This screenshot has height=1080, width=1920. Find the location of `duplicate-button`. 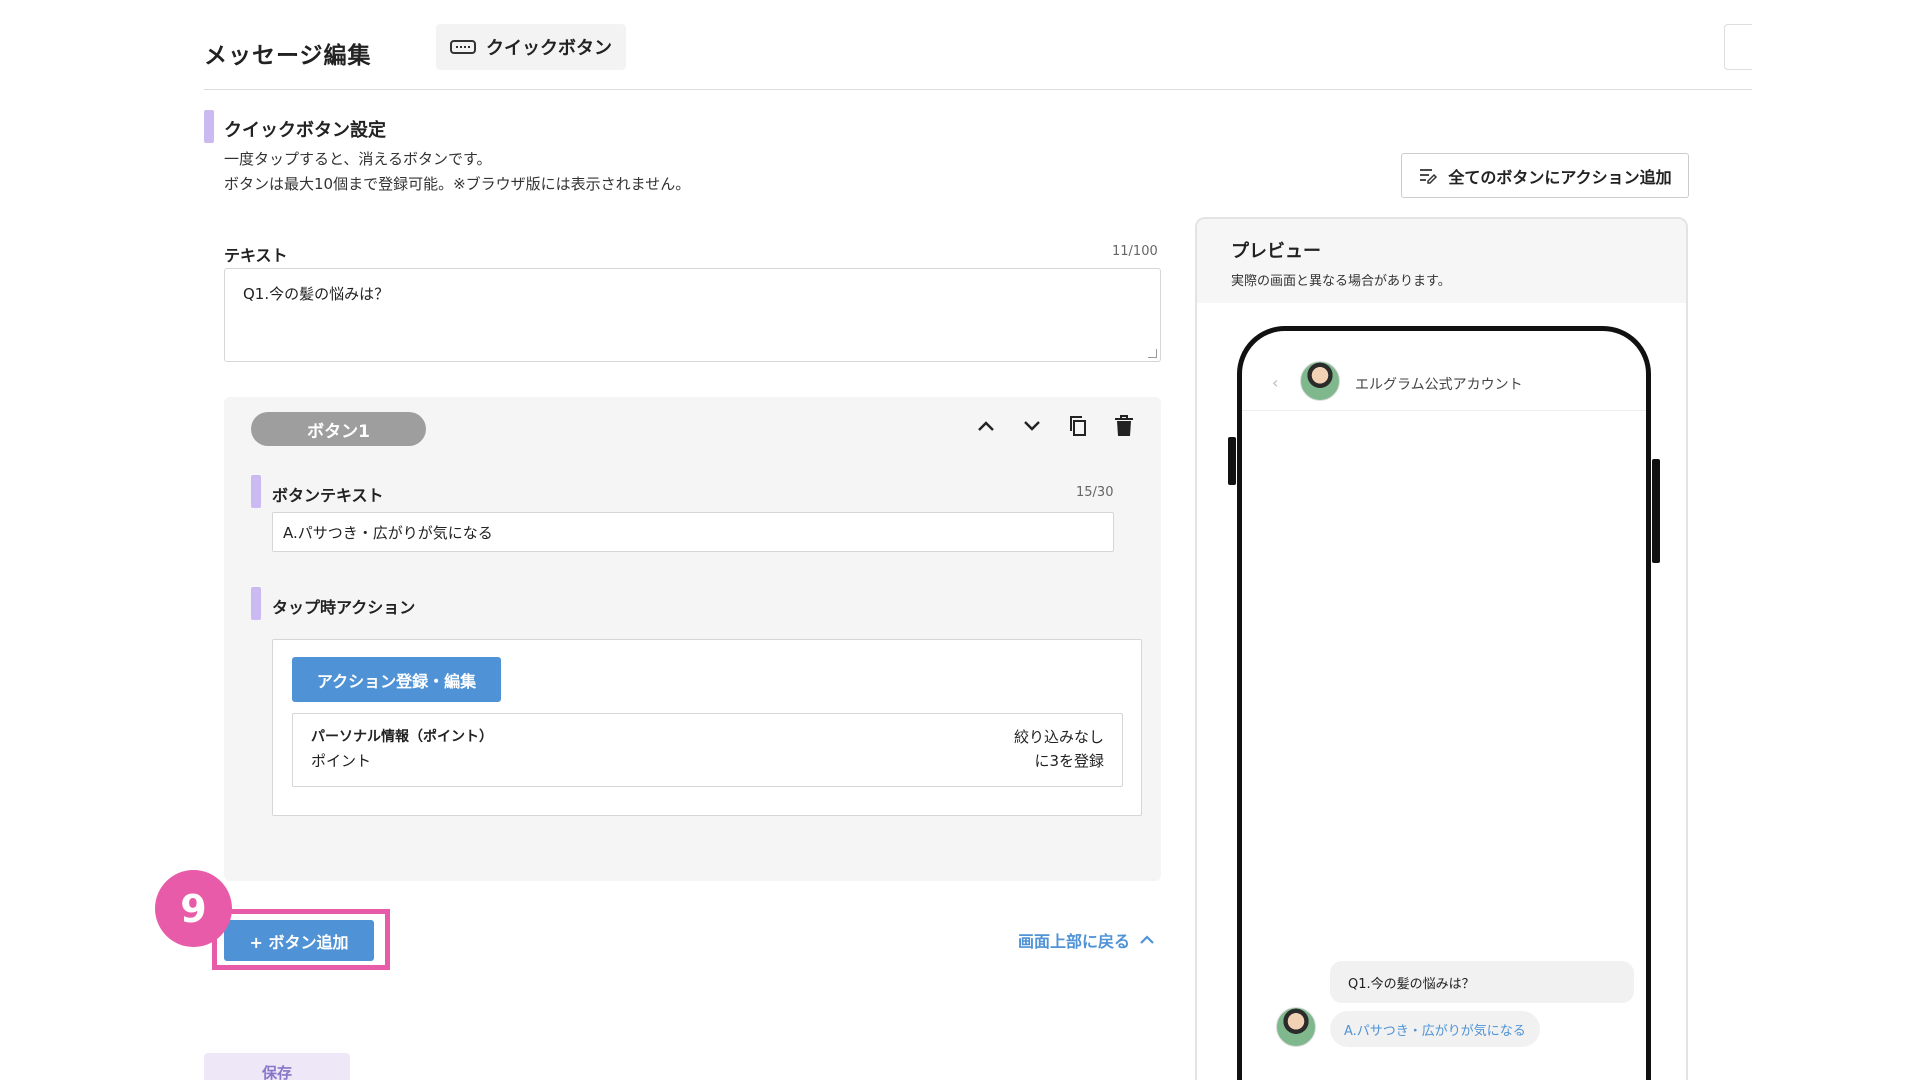

duplicate-button is located at coordinates (1078, 426).